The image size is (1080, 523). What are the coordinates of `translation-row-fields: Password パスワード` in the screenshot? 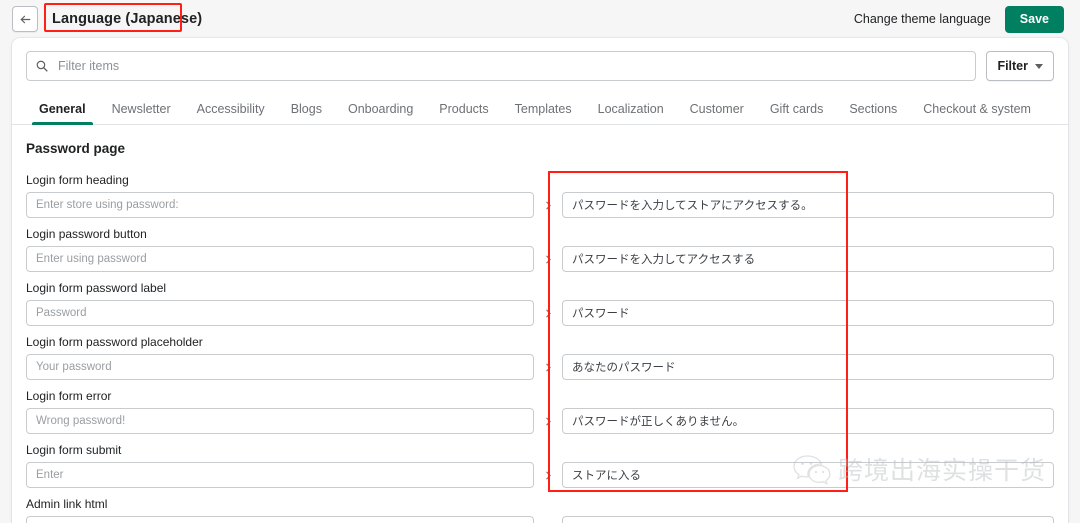 It's located at (540, 313).